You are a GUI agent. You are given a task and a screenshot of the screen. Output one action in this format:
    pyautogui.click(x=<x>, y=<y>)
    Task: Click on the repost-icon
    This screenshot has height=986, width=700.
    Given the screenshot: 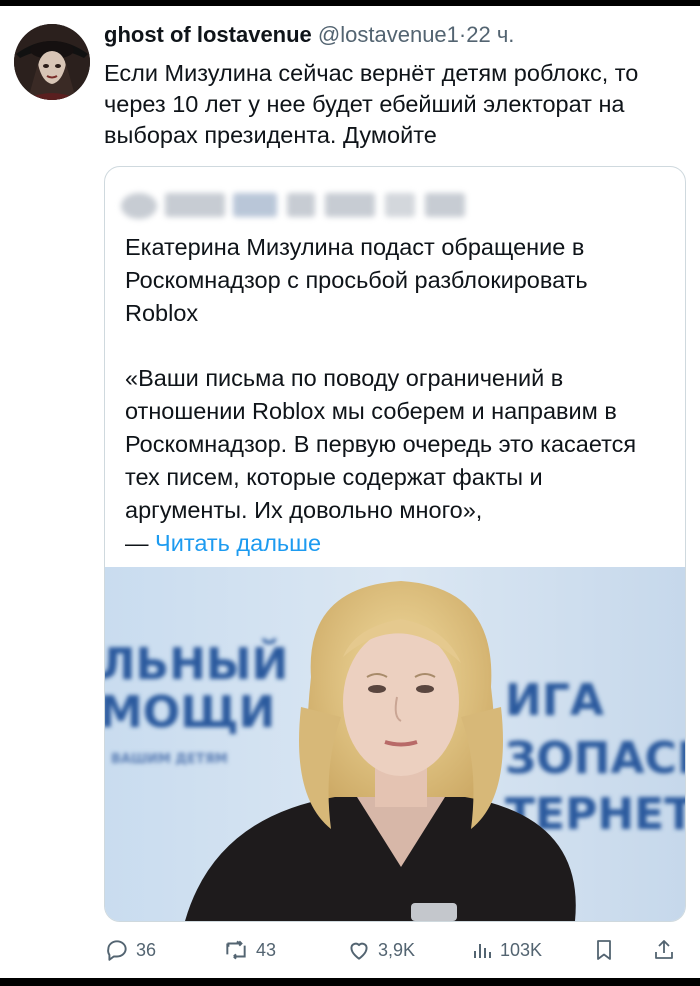 What is the action you would take?
    pyautogui.click(x=236, y=950)
    